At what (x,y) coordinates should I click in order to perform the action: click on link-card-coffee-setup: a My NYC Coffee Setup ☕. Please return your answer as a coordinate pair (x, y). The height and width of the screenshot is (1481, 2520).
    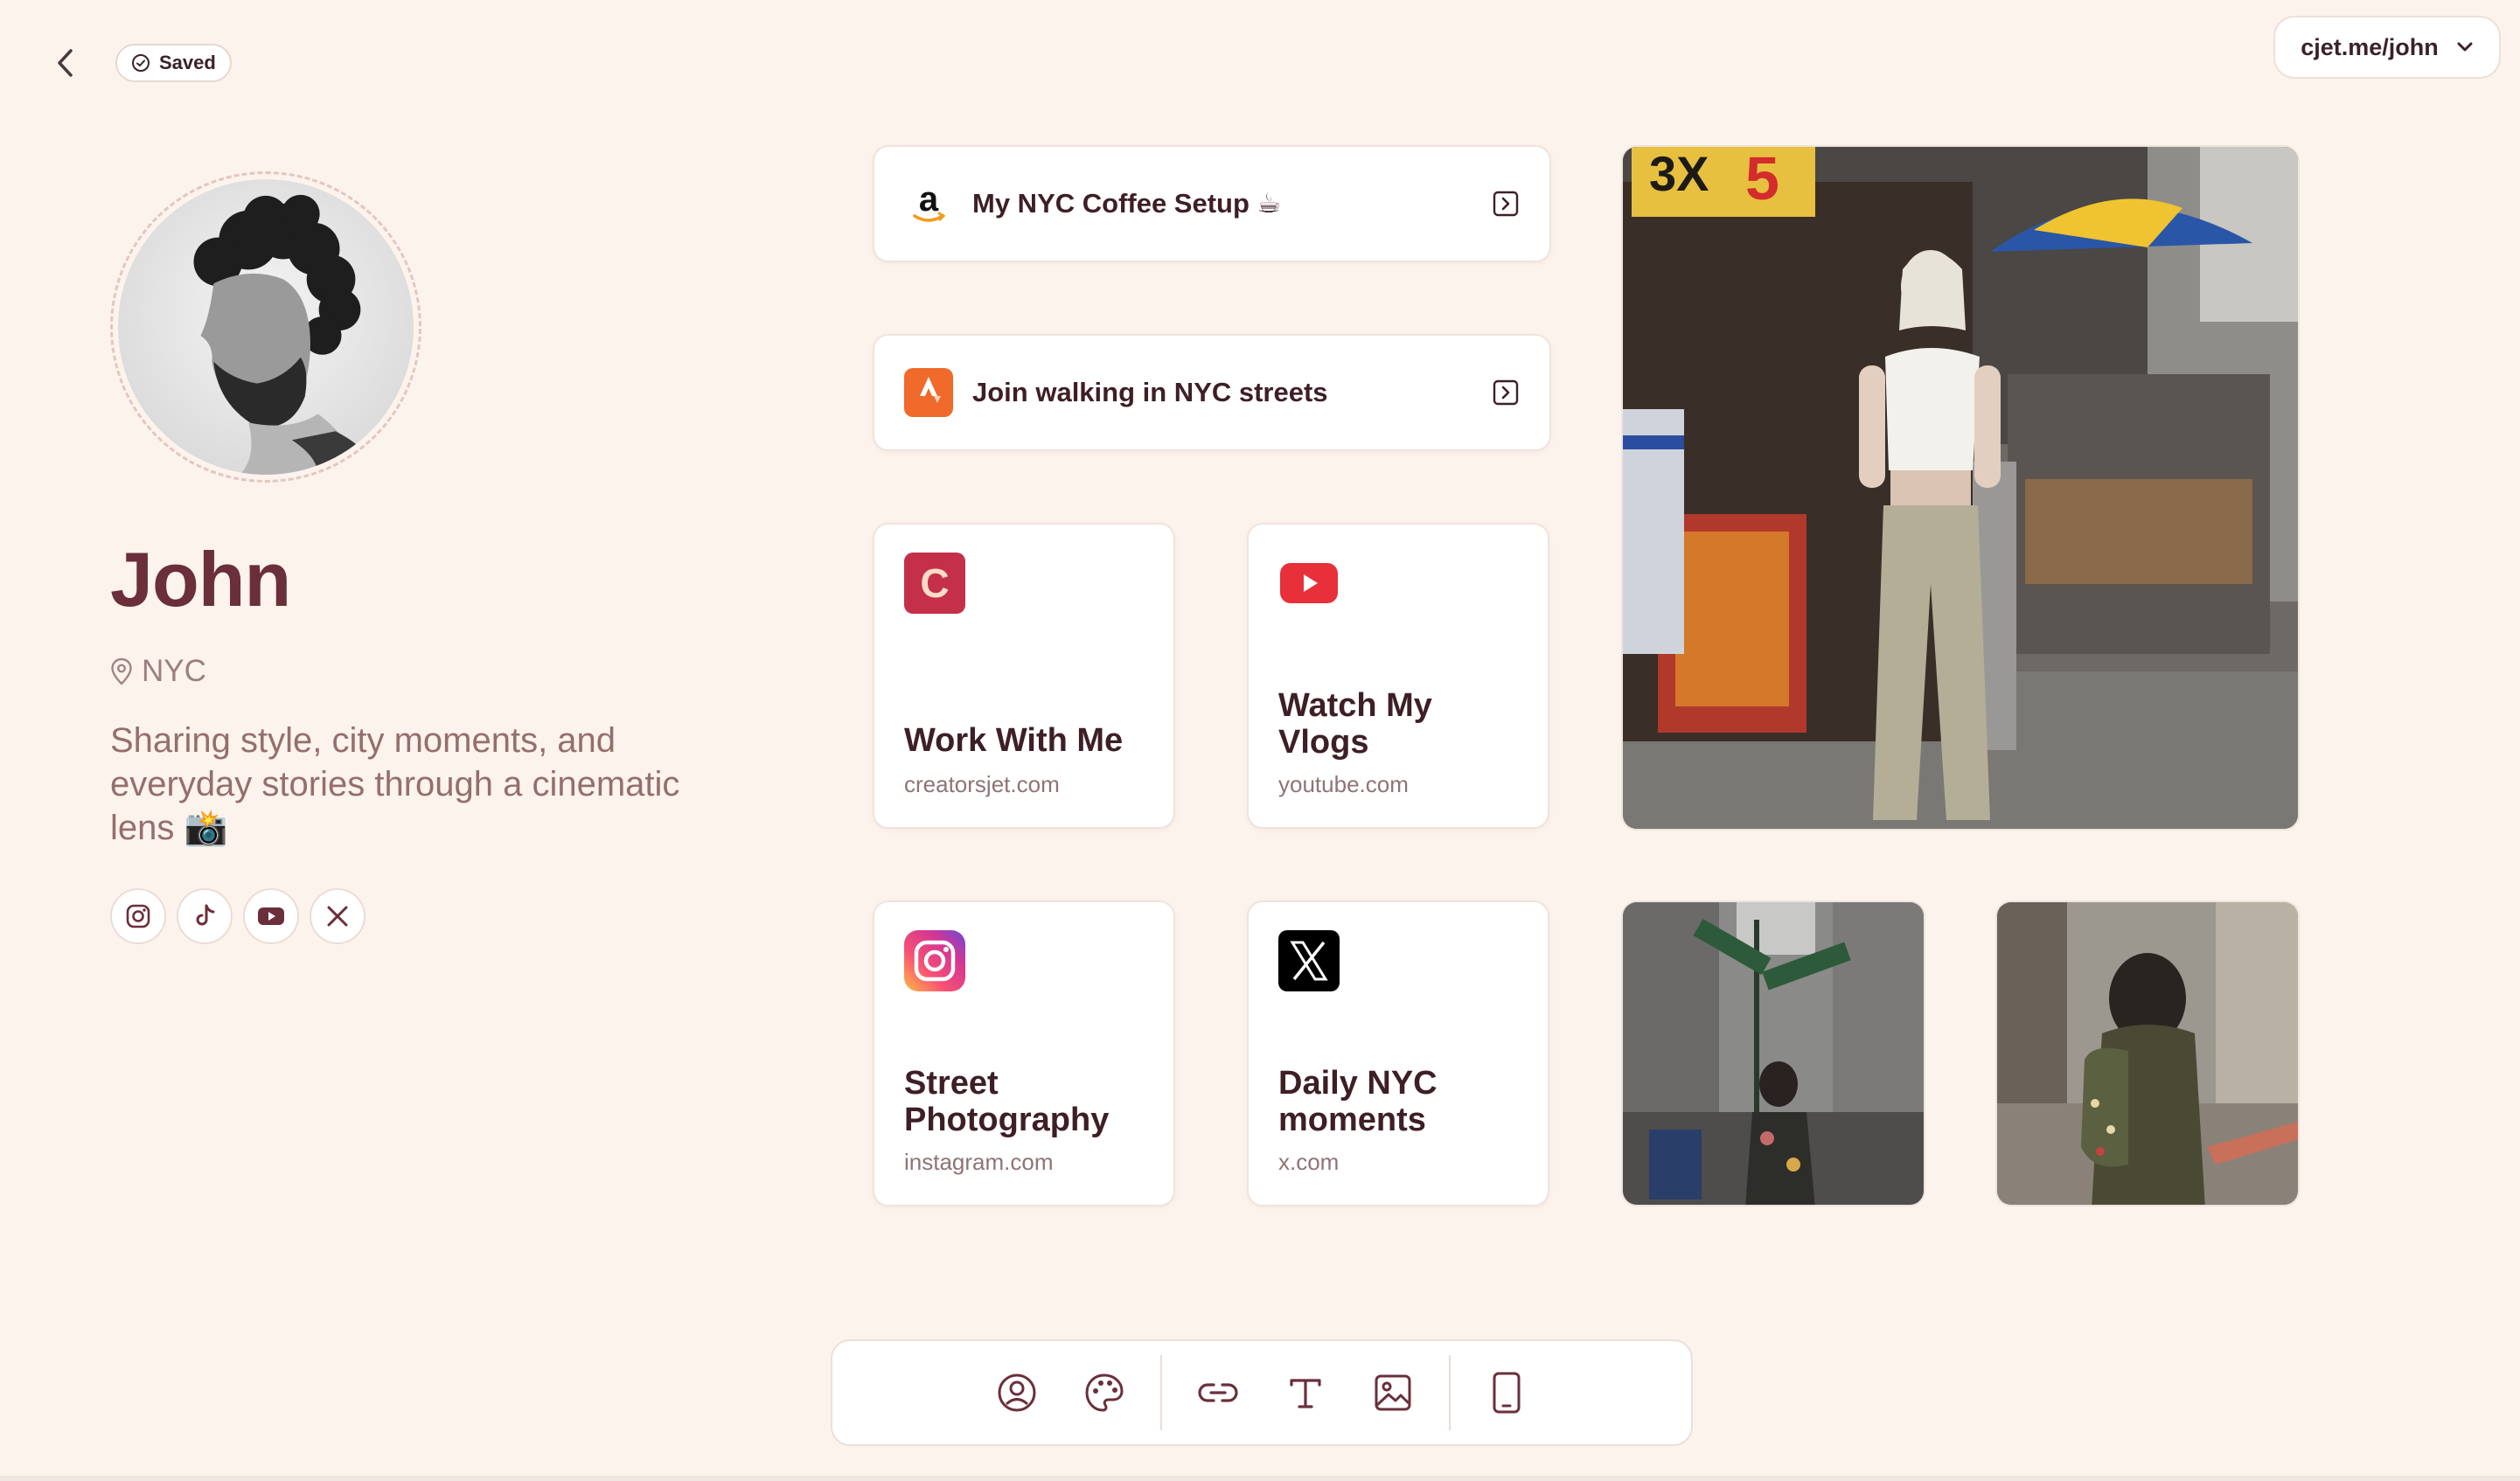
    Looking at the image, I should click on (1212, 204).